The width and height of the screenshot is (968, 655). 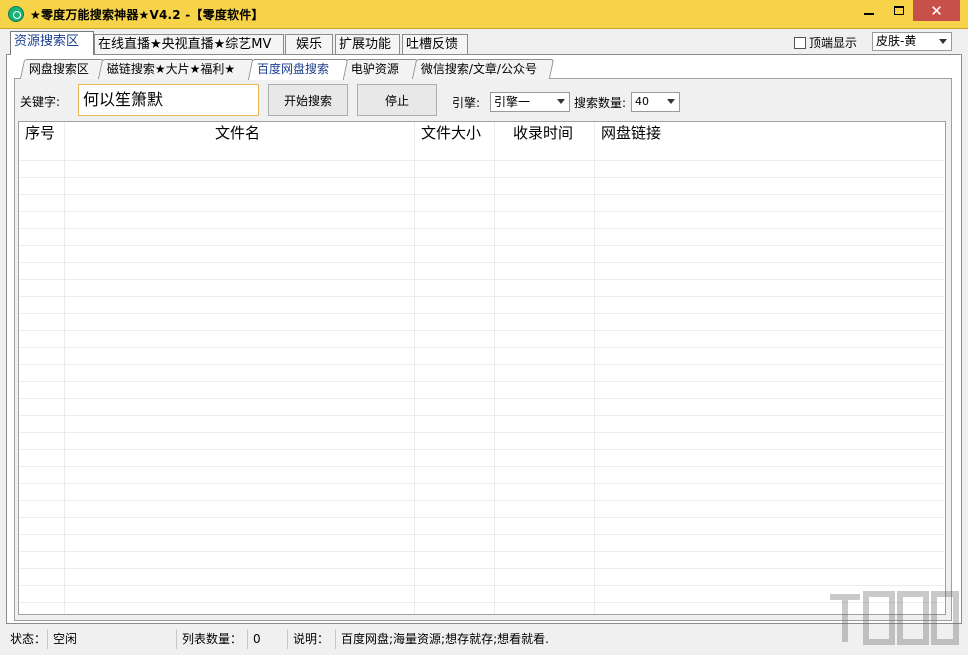 What do you see at coordinates (869, 13) in the screenshot?
I see `minimize-icon` at bounding box center [869, 13].